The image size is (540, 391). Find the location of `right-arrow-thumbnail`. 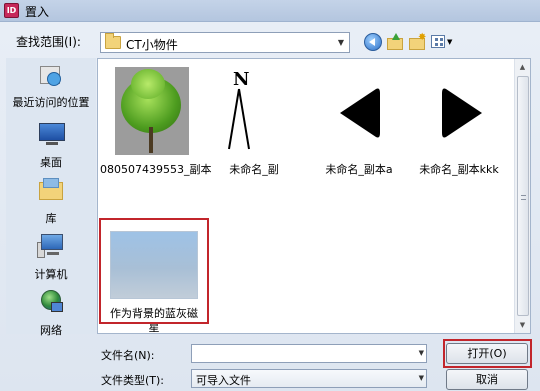

right-arrow-thumbnail is located at coordinates (461, 111).